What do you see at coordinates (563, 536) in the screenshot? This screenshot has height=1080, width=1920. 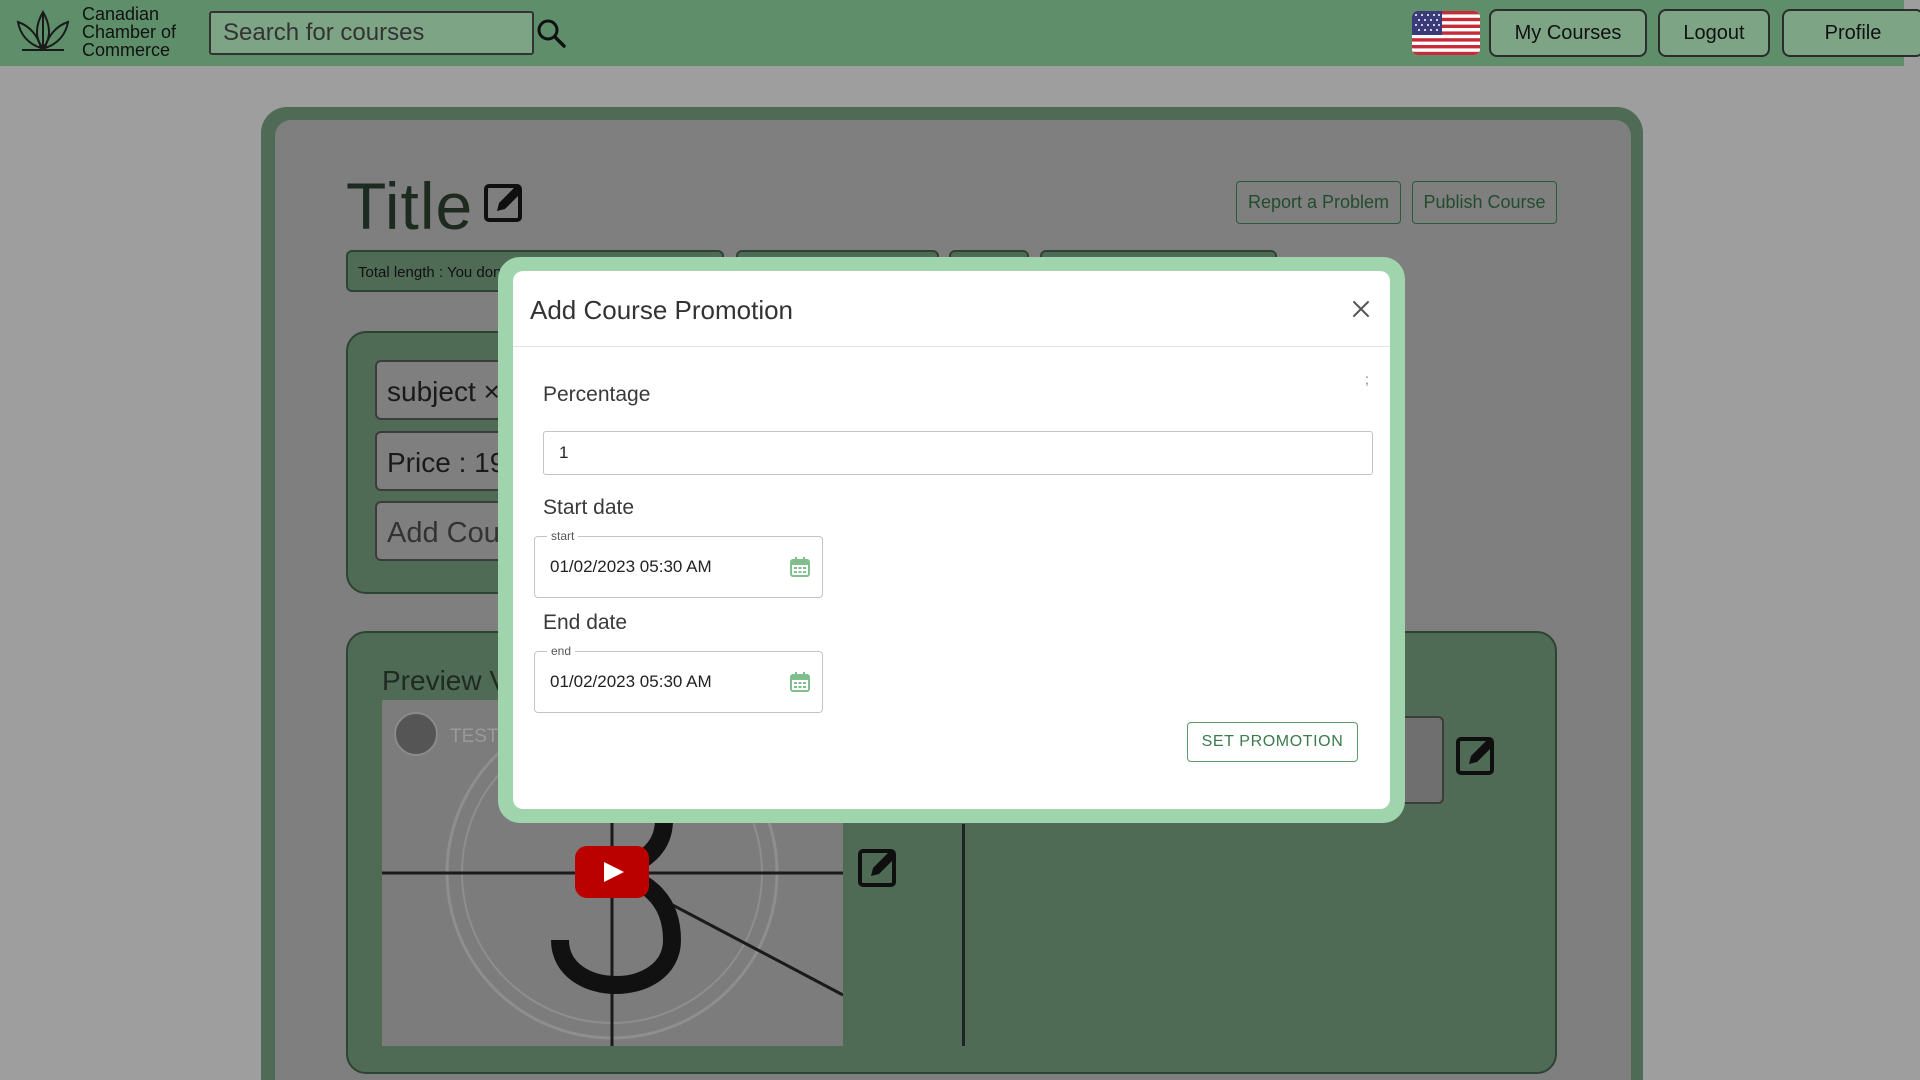 I see `start-date-legend: start` at bounding box center [563, 536].